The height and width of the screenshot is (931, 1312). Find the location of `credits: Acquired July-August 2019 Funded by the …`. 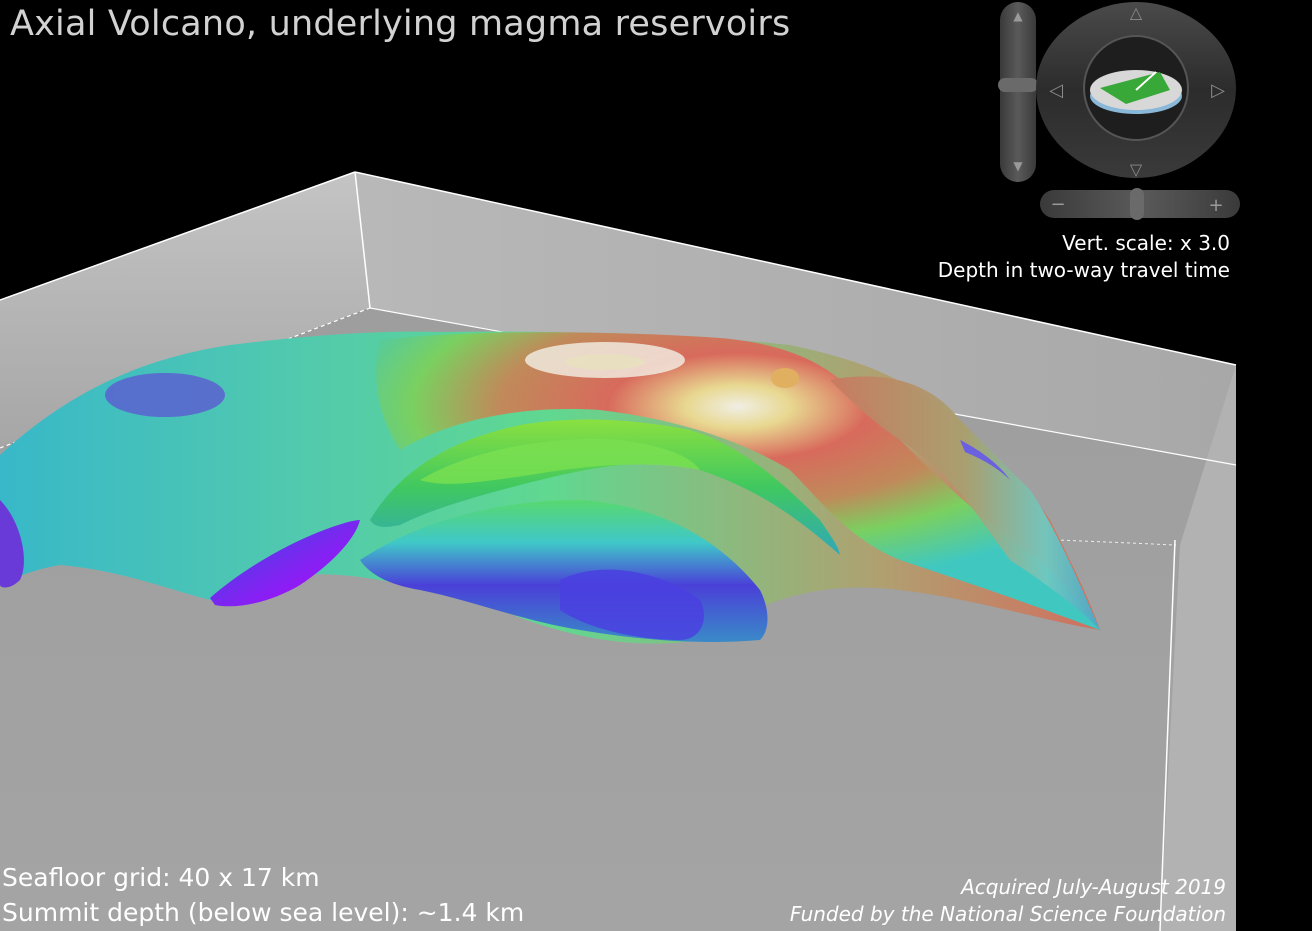

credits: Acquired July-August 2019 Funded by the … is located at coordinates (1008, 901).